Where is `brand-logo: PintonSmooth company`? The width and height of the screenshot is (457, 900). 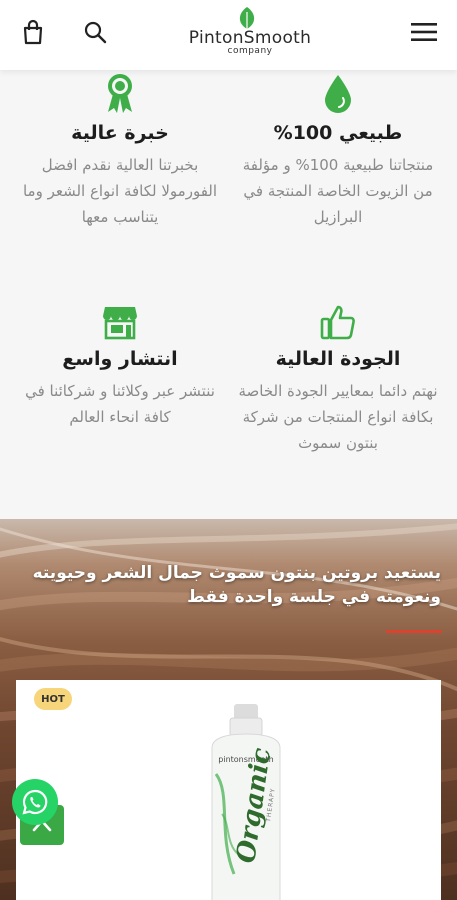
brand-logo: PintonSmooth company is located at coordinates (250, 32).